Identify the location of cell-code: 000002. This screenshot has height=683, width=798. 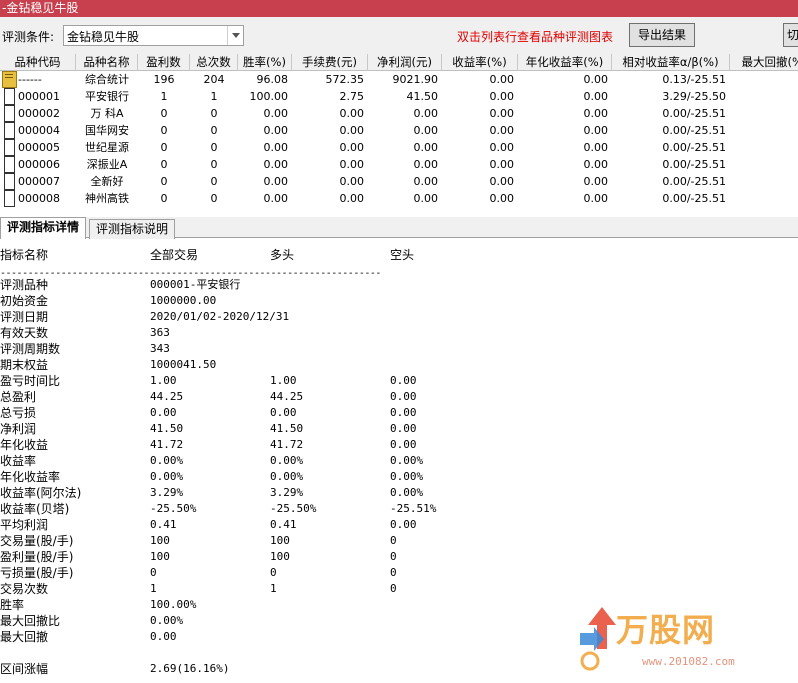
(39, 113).